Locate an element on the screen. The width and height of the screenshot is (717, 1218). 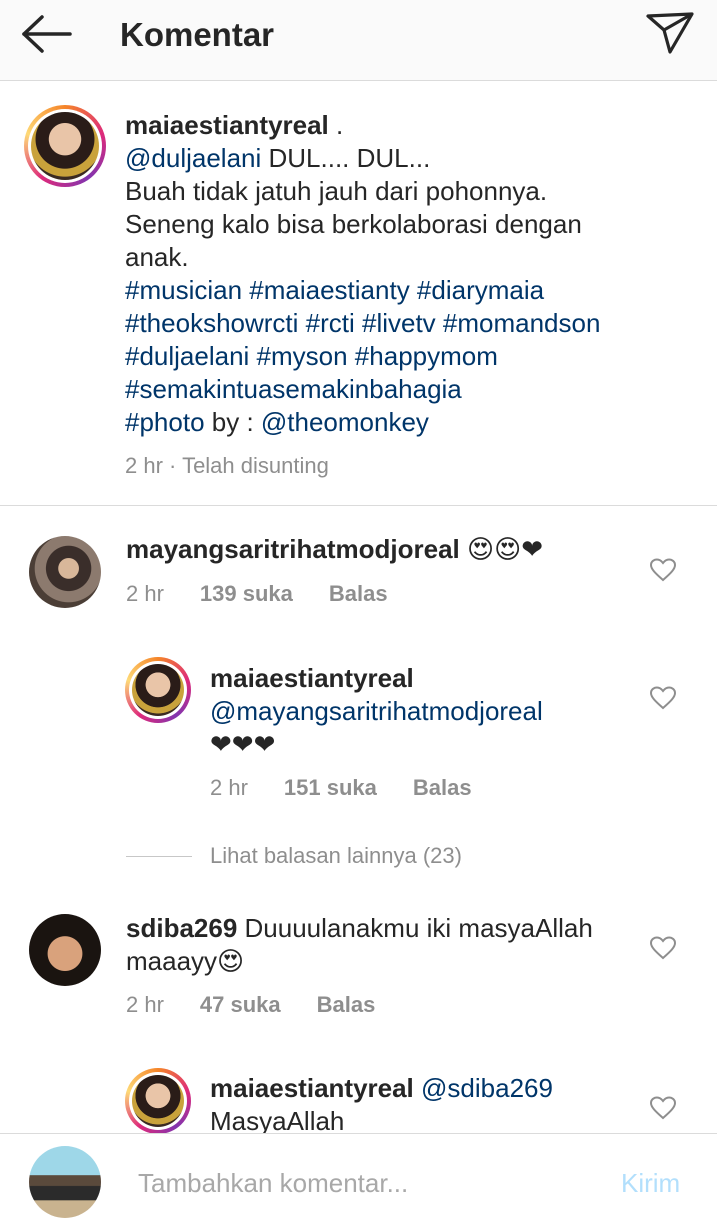
hashtag-line: #semakintuasemakinbahagia is located at coordinates (405, 389).